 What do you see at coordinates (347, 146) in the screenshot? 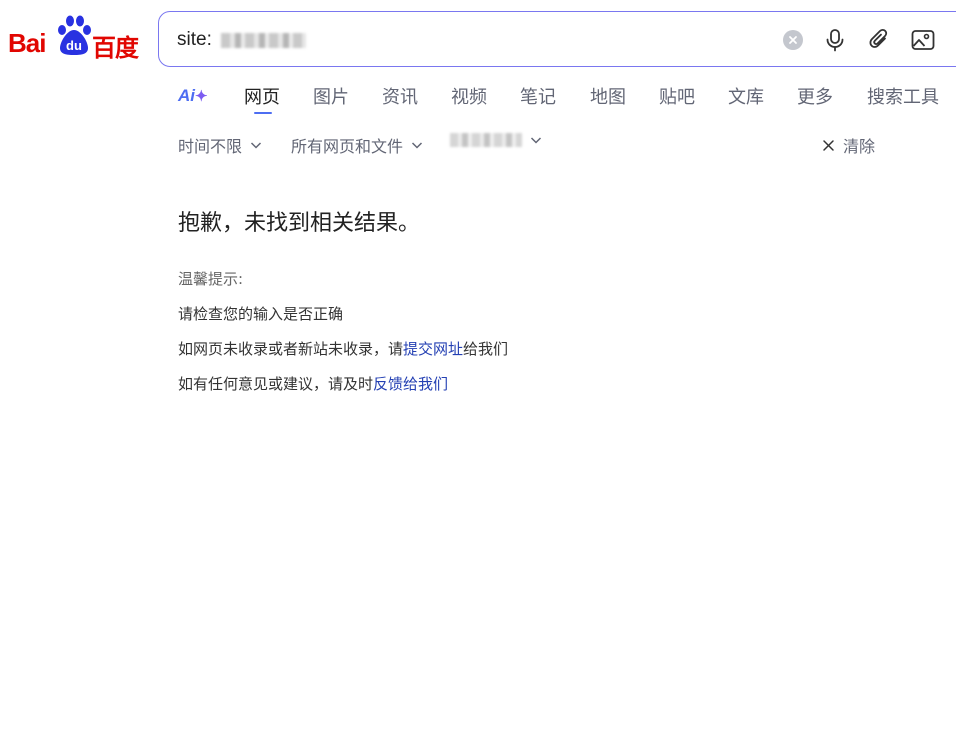
I see `scope-filter-label: 所有网页和文件` at bounding box center [347, 146].